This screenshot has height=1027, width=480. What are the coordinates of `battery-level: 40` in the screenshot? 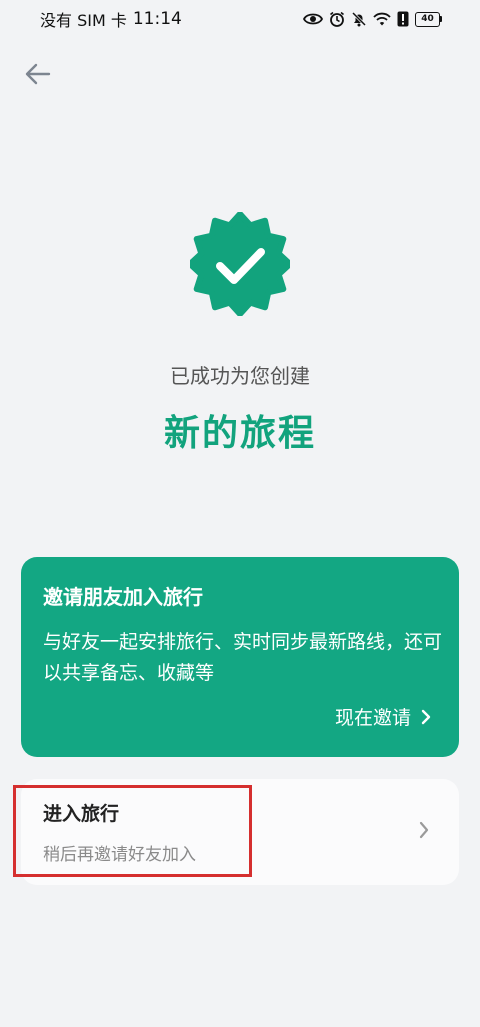 It's located at (427, 19).